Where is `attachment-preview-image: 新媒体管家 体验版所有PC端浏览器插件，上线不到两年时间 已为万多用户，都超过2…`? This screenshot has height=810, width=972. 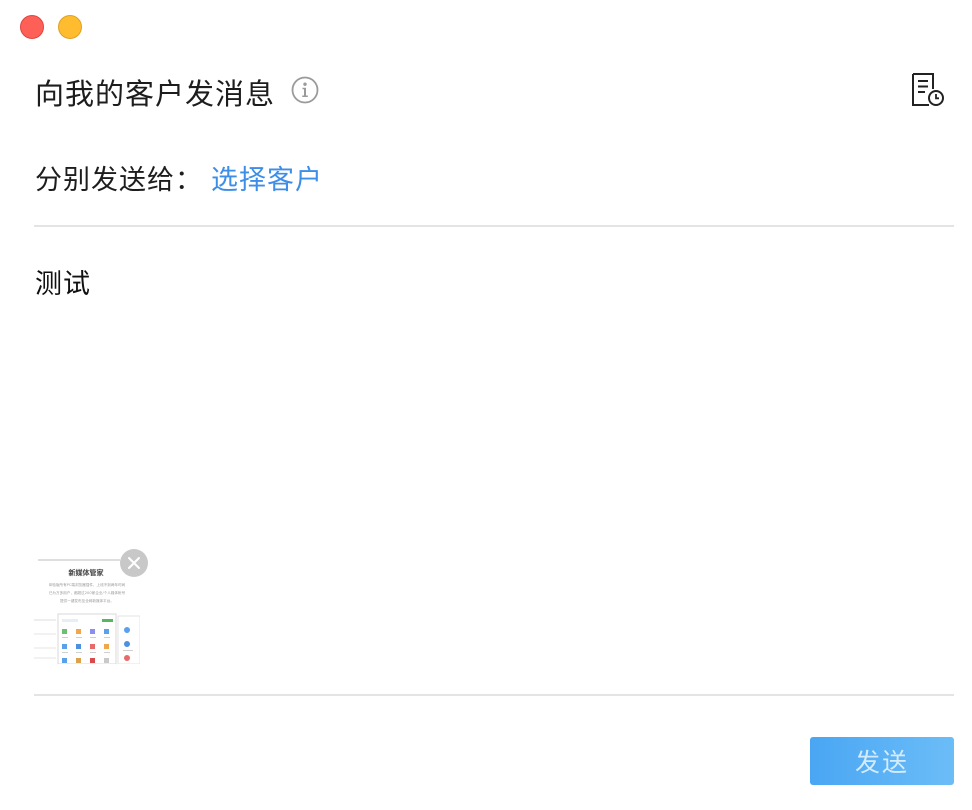 attachment-preview-image: 新媒体管家 体验版所有PC端浏览器插件，上线不到两年时间 已为万多用户，都超过2… is located at coordinates (87, 611).